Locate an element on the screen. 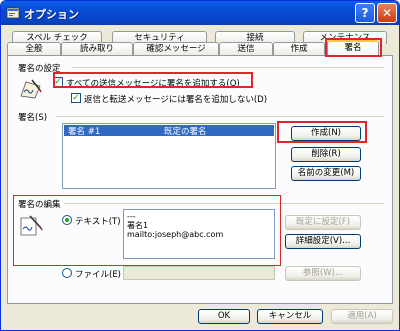 Image resolution: width=400 pixels, height=331 pixels. tab-receipts: 確認メッセージ is located at coordinates (176, 48).